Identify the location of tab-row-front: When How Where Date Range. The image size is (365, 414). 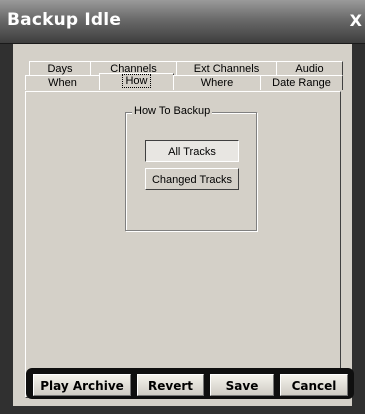
(184, 82).